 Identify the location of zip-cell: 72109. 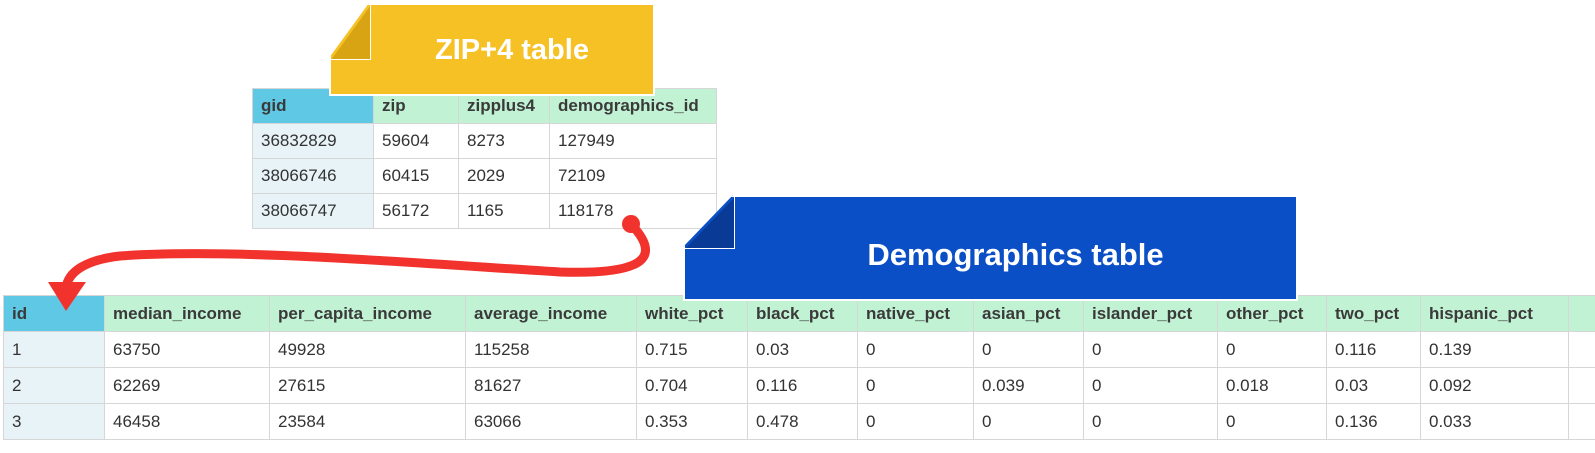
(633, 176).